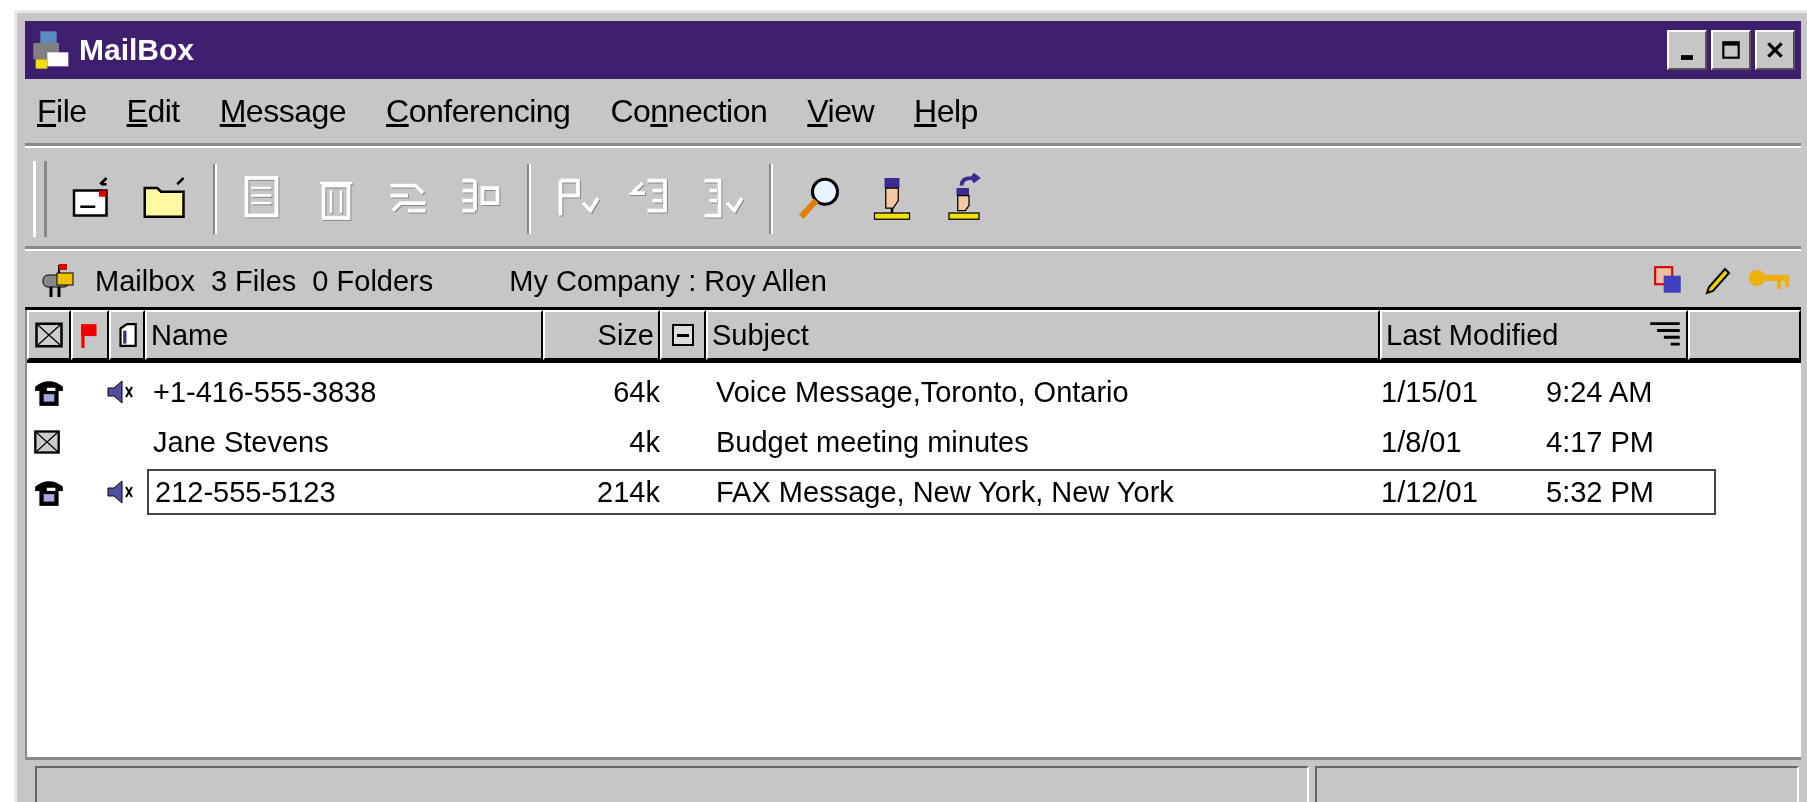  I want to click on date-cell-text: 1/8/01, so click(1421, 442).